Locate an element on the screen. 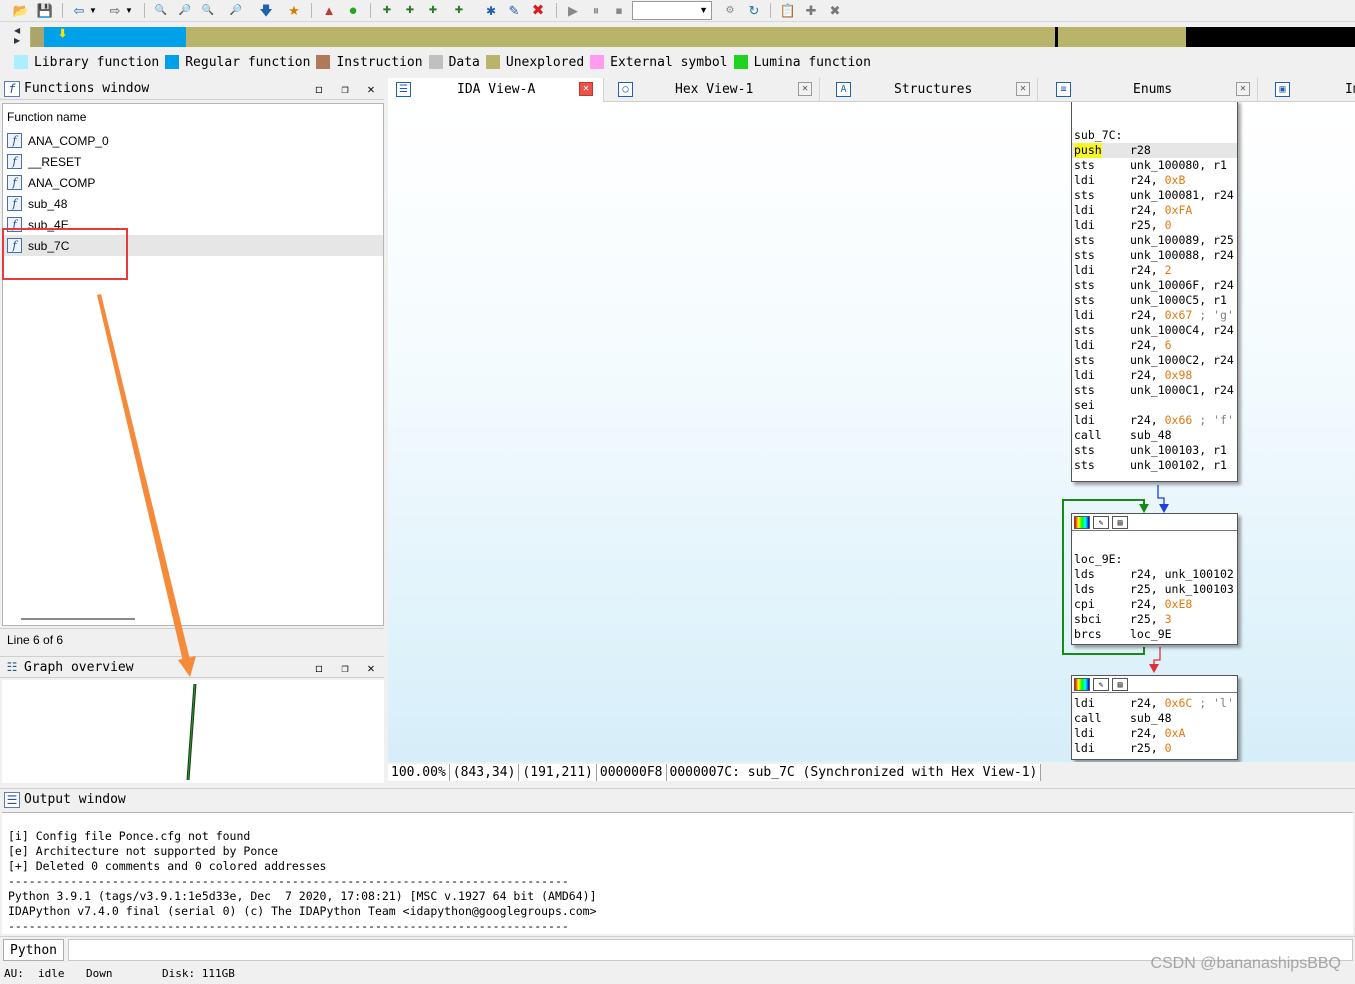  asm-operands: unk_100089, r25 is located at coordinates (1182, 240).